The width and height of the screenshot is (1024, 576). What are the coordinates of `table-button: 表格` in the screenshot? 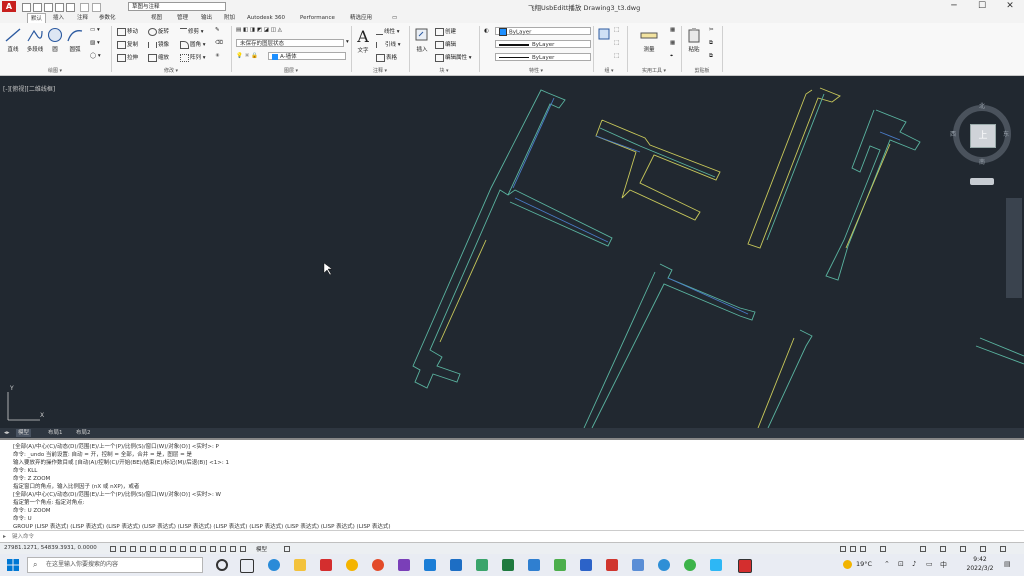 It's located at (386, 57).